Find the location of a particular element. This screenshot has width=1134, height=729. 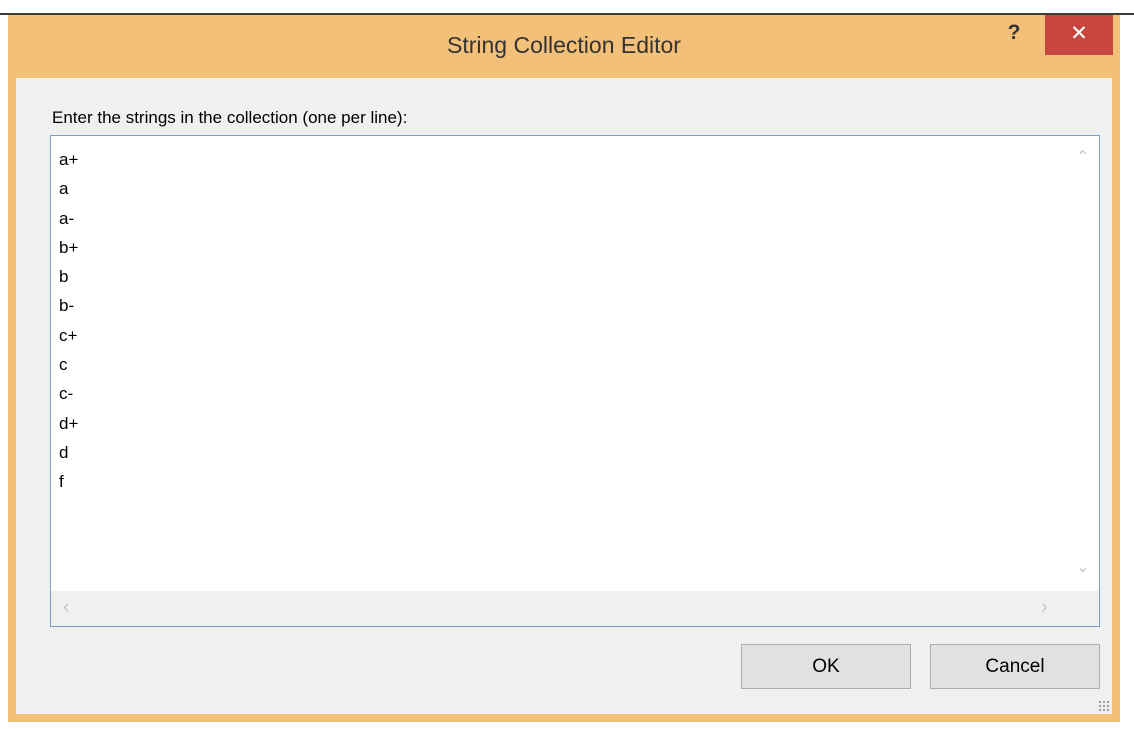

title-bar: String Collection Editor ? ✕ is located at coordinates (564, 46).